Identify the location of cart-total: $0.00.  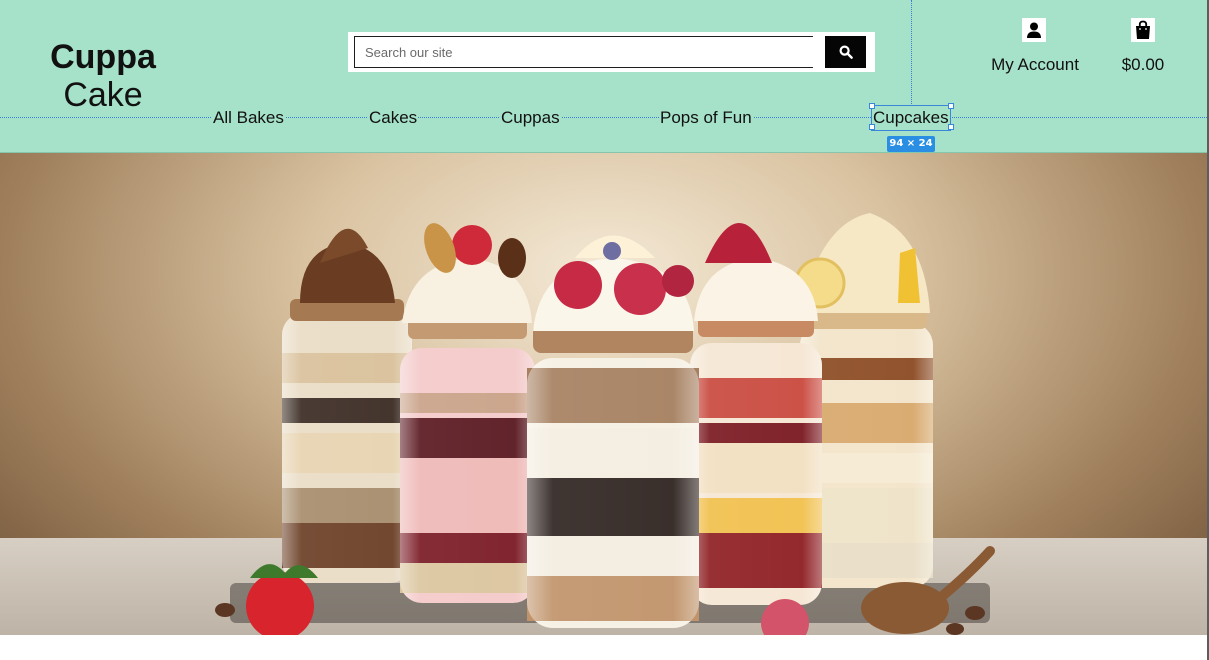
(1143, 64).